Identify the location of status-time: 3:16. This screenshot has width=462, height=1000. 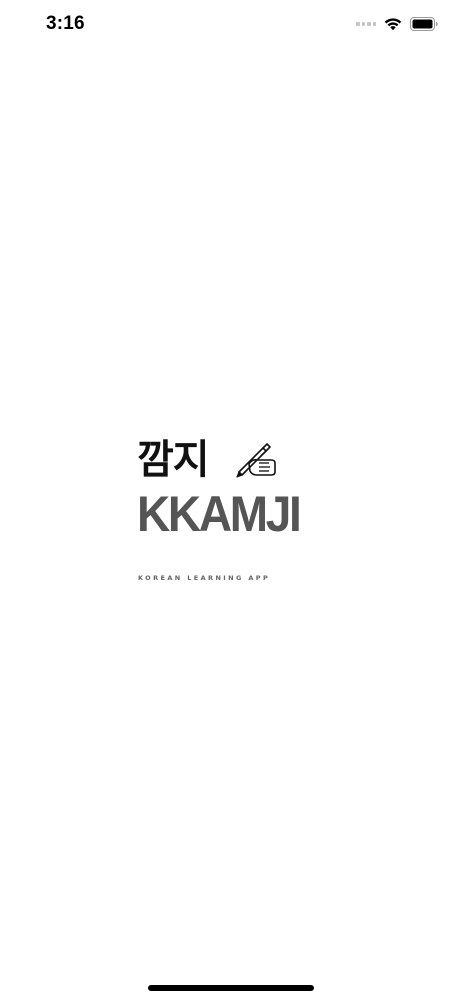
(65, 23).